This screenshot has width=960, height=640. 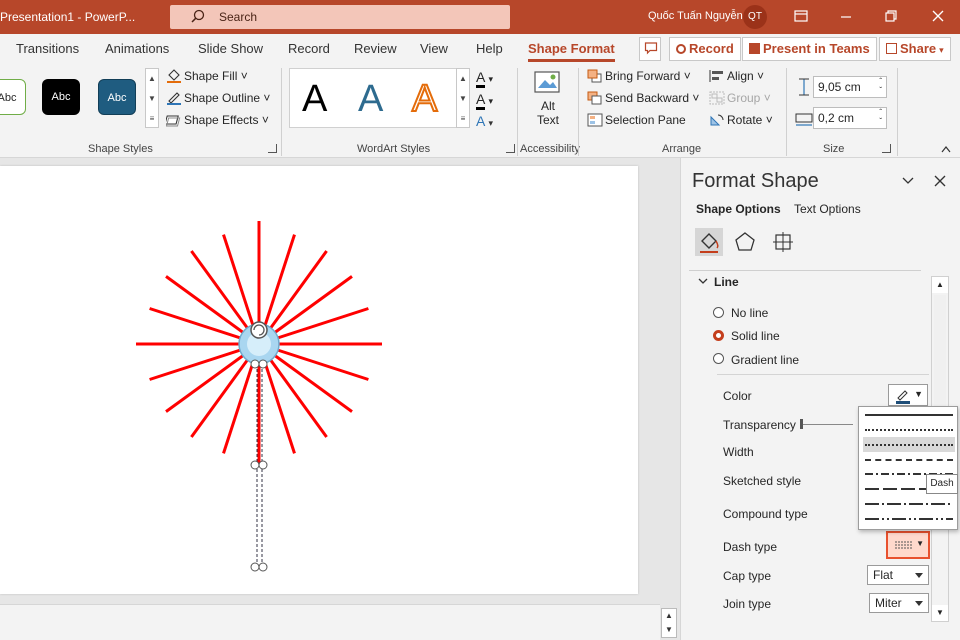 I want to click on long-dash-dot-pattern, so click(x=909, y=504).